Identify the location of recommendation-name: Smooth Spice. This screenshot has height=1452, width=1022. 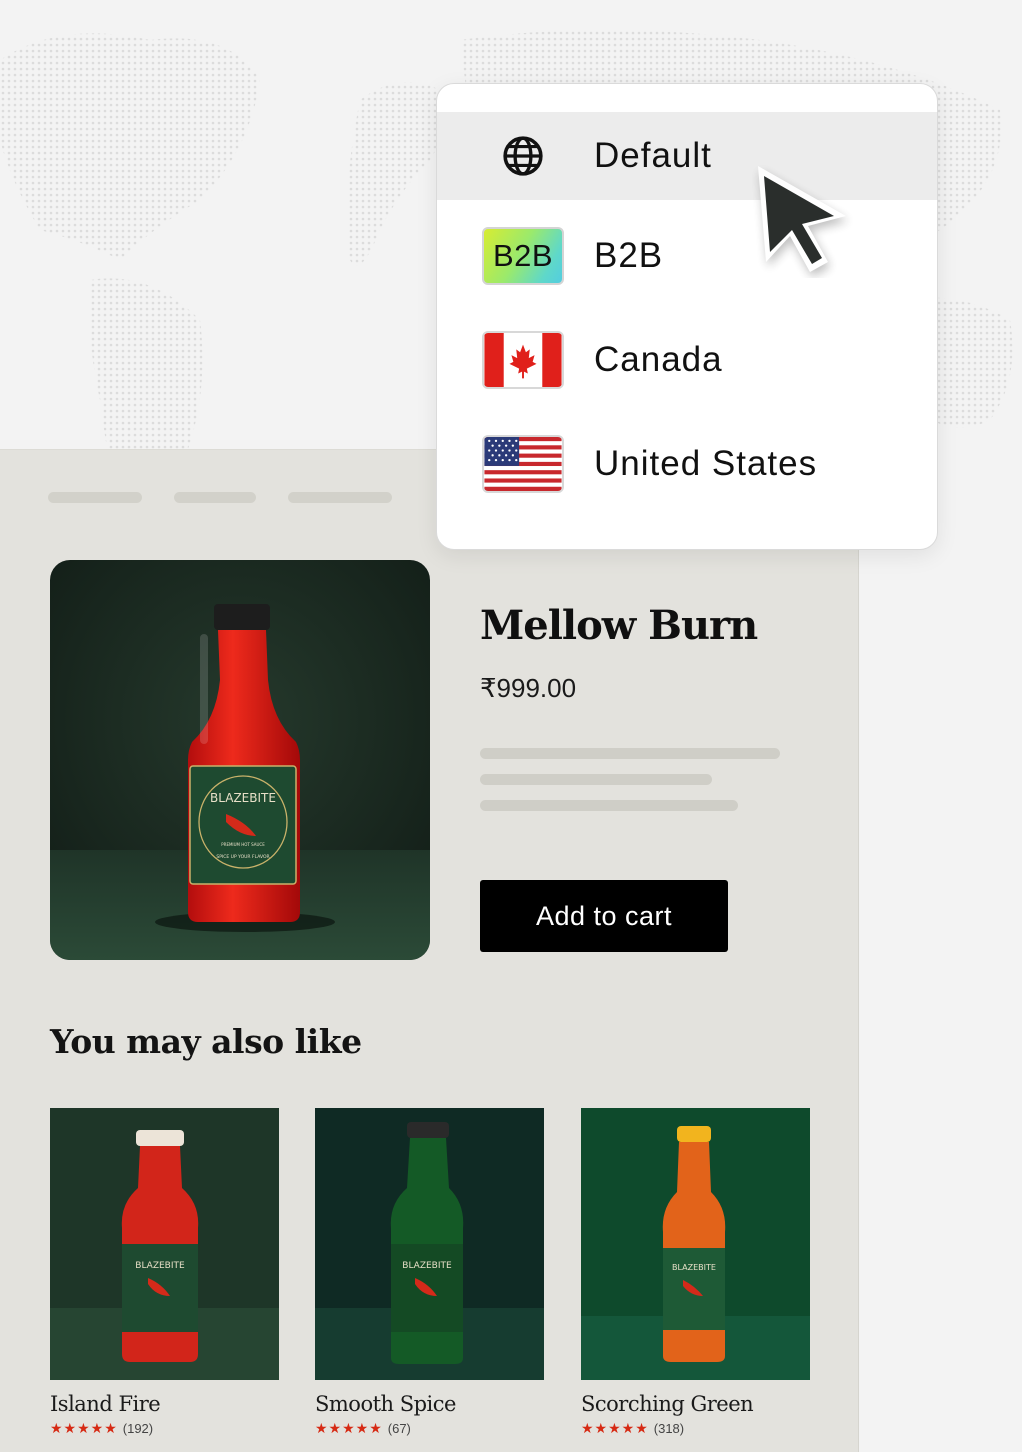
(429, 1404).